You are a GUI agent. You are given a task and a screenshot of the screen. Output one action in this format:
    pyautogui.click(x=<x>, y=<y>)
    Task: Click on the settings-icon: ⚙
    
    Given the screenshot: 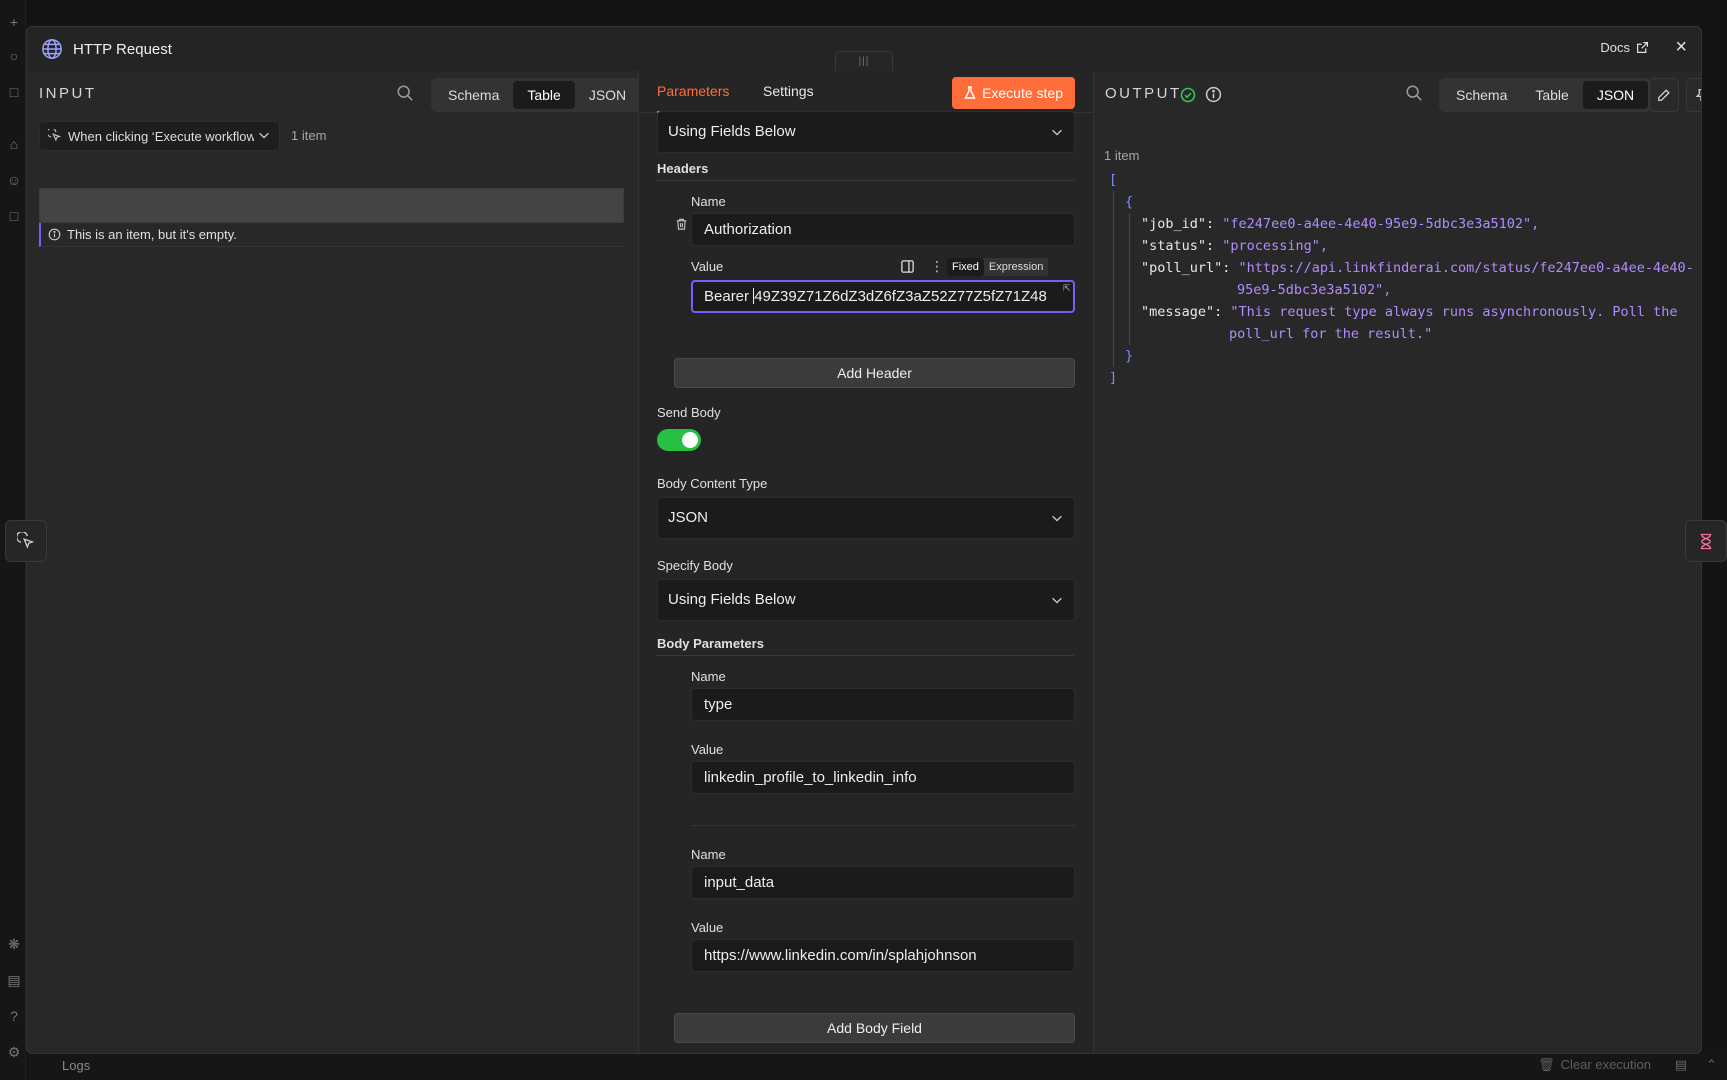 What is the action you would take?
    pyautogui.click(x=14, y=1052)
    